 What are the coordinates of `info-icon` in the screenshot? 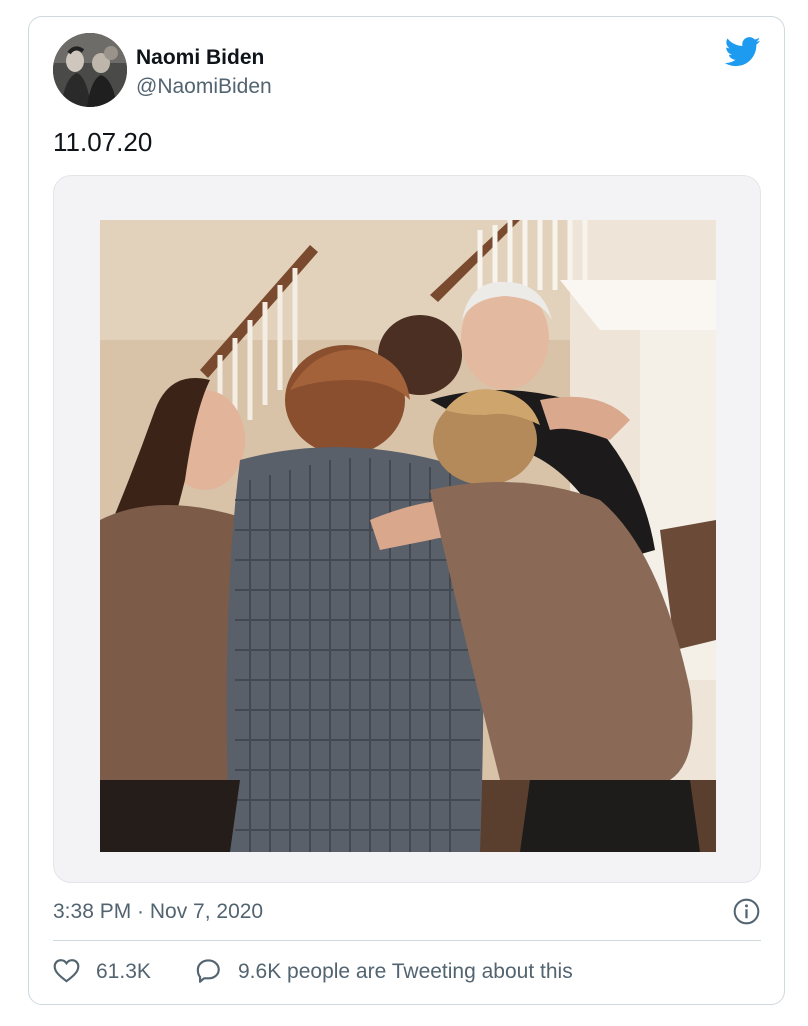 It's located at (746, 911).